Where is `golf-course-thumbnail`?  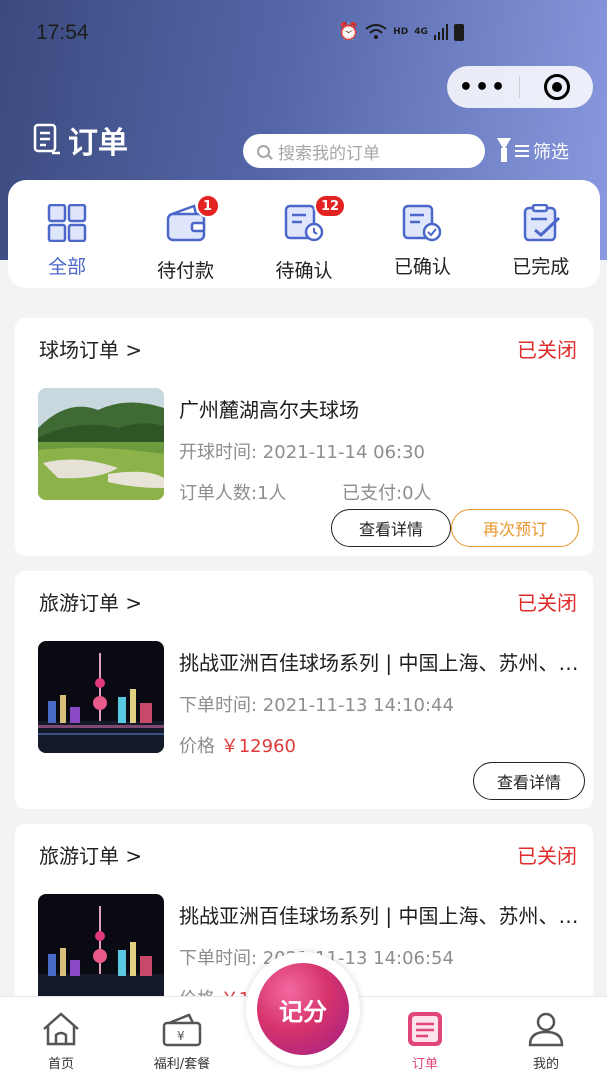 golf-course-thumbnail is located at coordinates (101, 444).